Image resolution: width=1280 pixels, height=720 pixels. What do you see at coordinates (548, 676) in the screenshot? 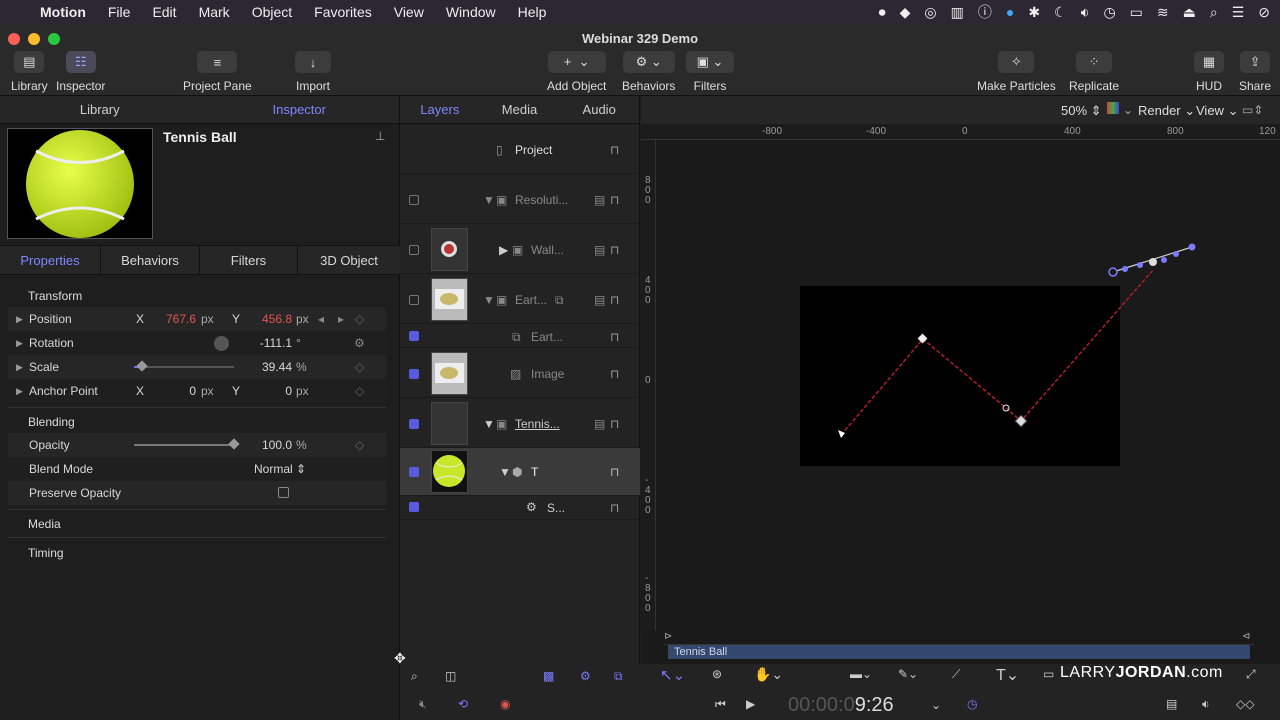
I see `checker-icon: ▩` at bounding box center [548, 676].